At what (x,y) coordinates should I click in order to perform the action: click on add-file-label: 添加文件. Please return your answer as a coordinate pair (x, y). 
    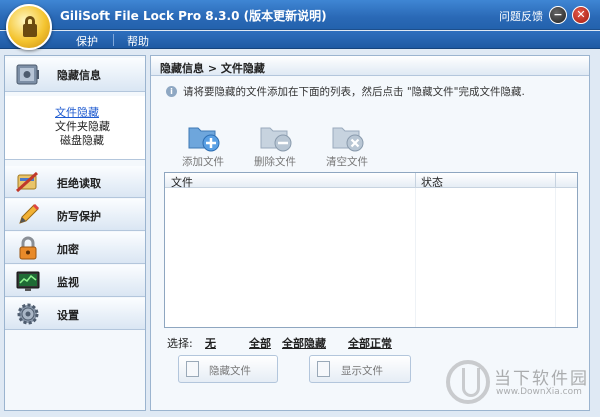
    Looking at the image, I should click on (203, 162).